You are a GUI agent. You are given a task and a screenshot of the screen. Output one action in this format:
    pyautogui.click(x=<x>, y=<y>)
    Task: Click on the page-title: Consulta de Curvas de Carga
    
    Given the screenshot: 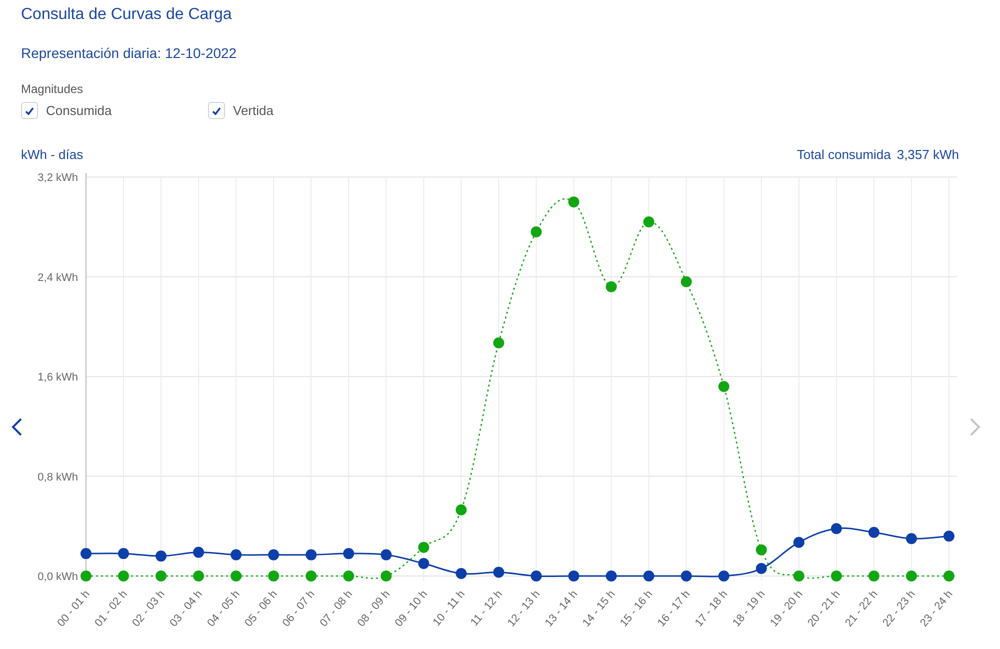 What is the action you would take?
    pyautogui.click(x=127, y=15)
    